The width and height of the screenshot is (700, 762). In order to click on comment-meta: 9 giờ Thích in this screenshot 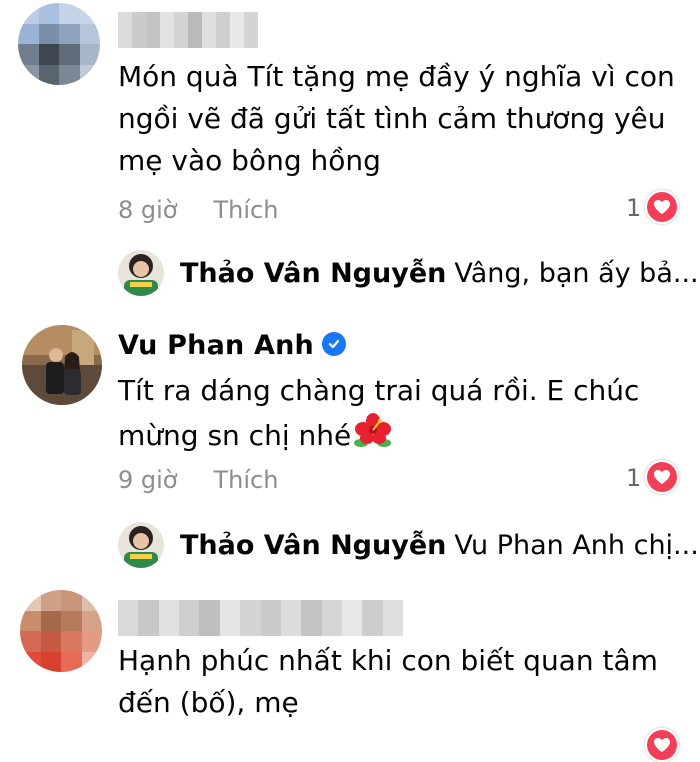, I will do `click(198, 480)`.